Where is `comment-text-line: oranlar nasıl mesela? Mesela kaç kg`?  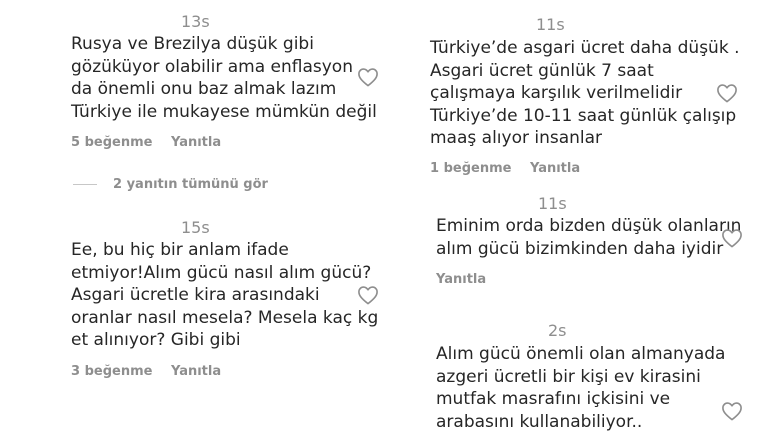 comment-text-line: oranlar nasıl mesela? Mesela kaç kg is located at coordinates (225, 317).